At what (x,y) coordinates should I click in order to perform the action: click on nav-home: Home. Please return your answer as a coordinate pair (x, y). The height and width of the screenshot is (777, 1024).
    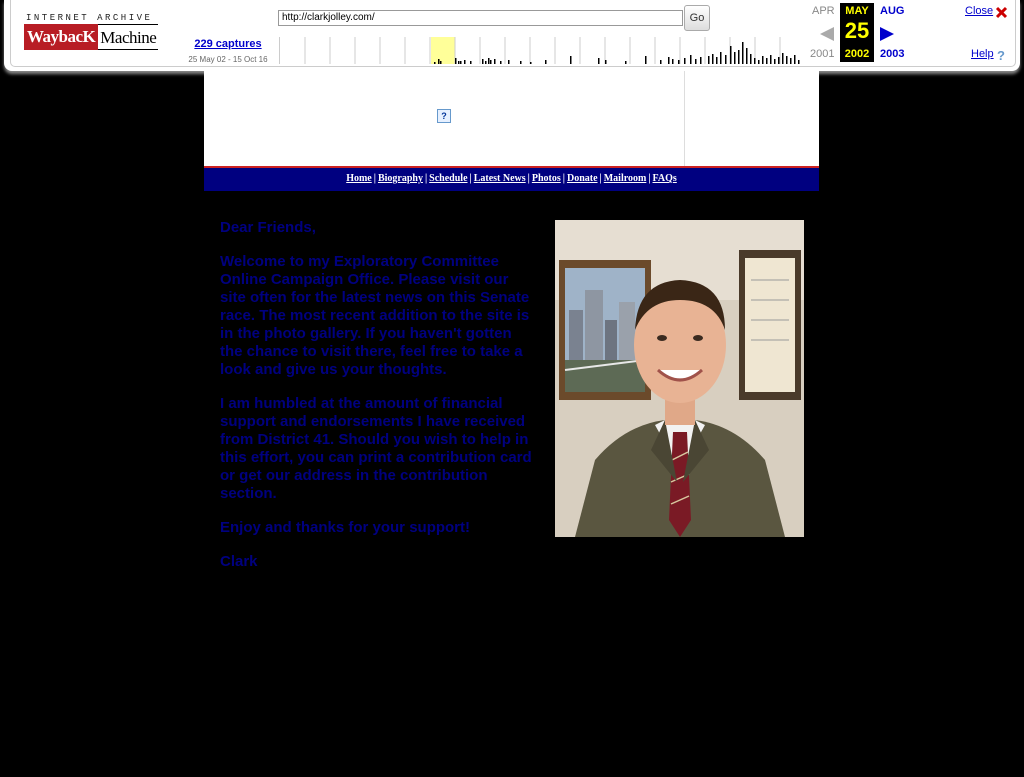
    Looking at the image, I should click on (359, 178).